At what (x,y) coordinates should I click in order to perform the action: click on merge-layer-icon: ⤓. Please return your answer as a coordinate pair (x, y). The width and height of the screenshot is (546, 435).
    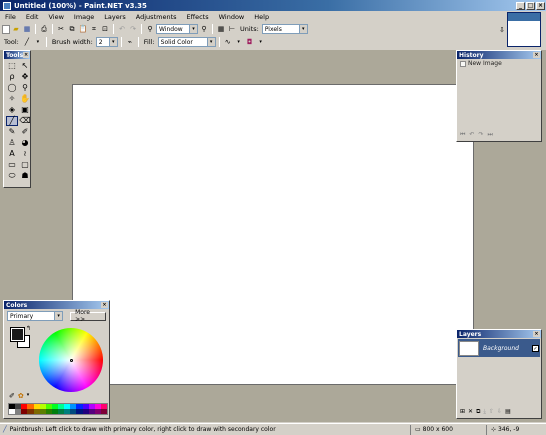
    Looking at the image, I should click on (484, 412).